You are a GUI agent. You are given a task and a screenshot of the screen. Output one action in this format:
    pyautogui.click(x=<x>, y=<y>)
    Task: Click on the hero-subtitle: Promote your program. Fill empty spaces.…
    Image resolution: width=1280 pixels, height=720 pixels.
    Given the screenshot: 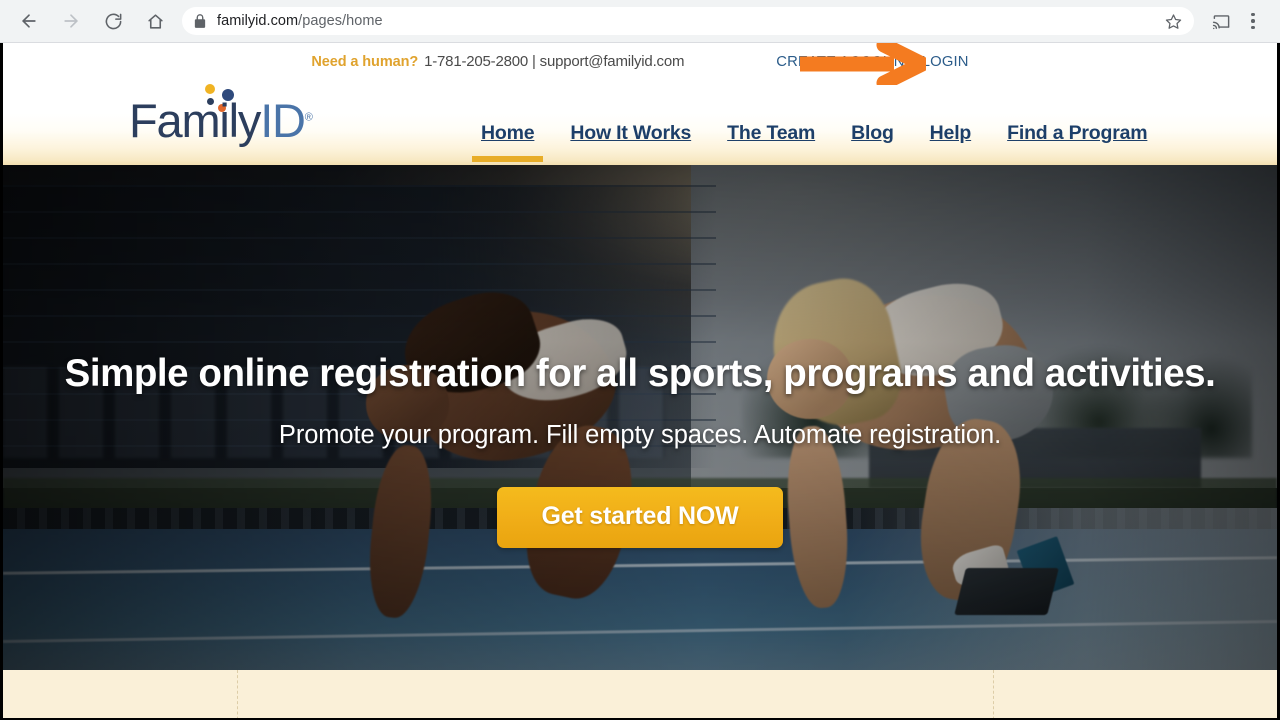 What is the action you would take?
    pyautogui.click(x=640, y=435)
    